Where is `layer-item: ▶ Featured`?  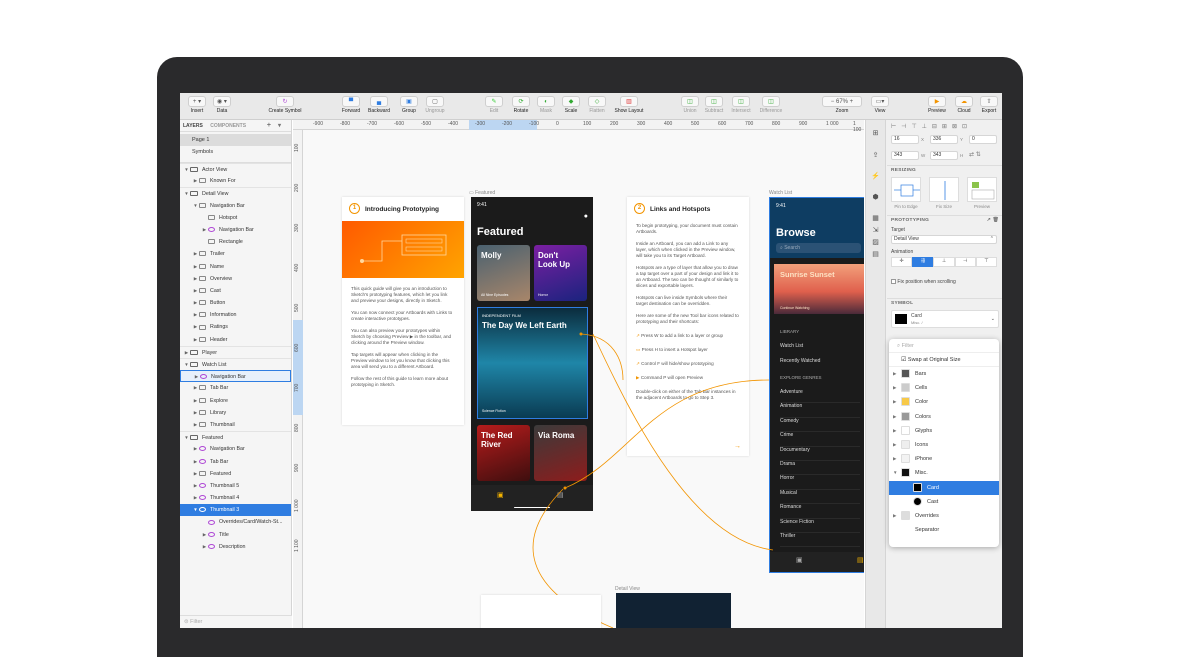
layer-item: ▶ Featured is located at coordinates (235, 474).